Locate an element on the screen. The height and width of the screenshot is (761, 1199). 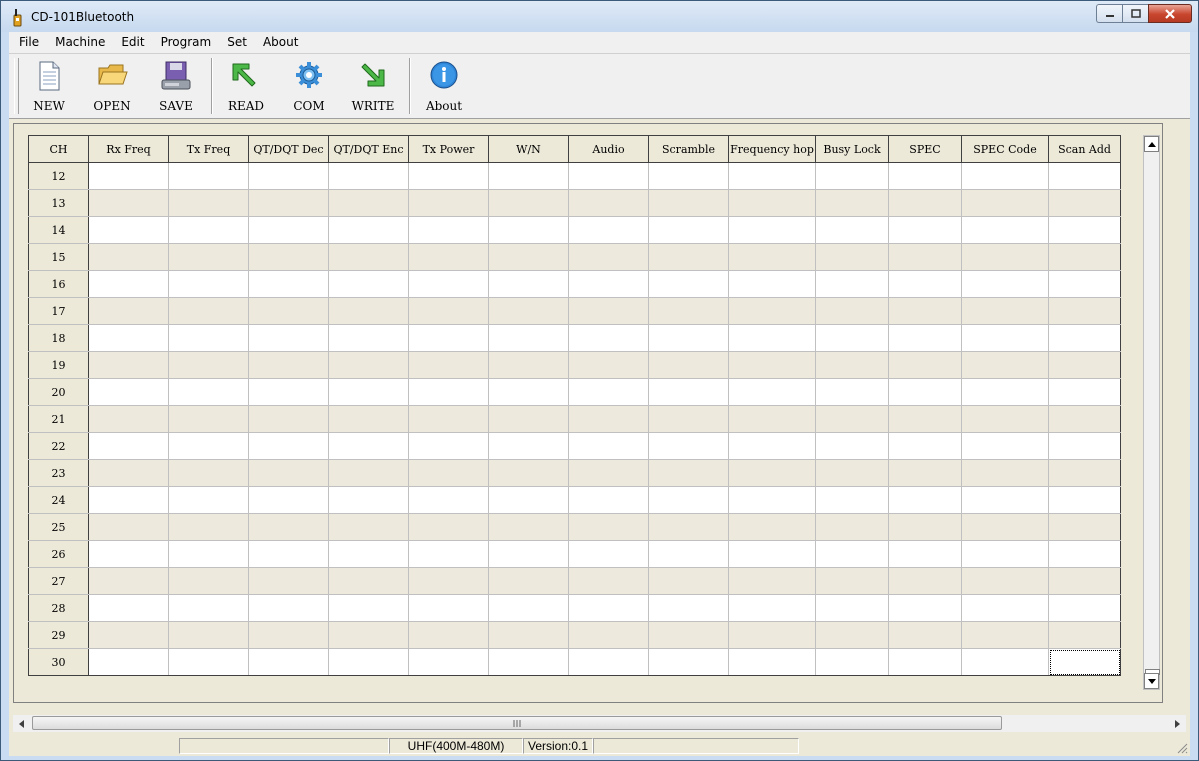
channel-number-cell: 24 is located at coordinates (58, 500).